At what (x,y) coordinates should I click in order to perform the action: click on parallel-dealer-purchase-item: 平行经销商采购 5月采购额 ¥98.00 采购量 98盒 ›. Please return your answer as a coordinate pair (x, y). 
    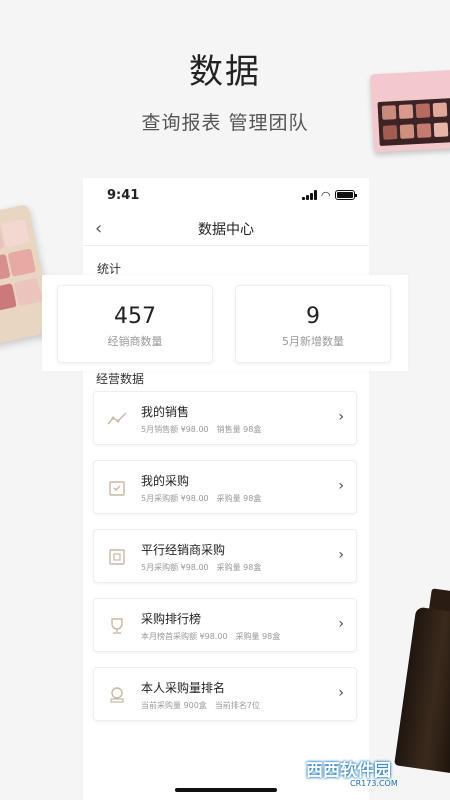
    Looking at the image, I should click on (225, 556).